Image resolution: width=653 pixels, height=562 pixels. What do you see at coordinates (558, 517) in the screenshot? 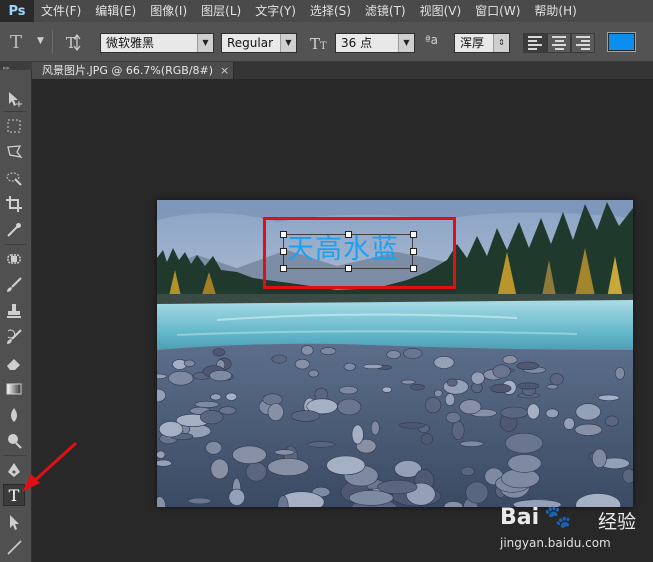
I see `paw-icon: 🐾` at bounding box center [558, 517].